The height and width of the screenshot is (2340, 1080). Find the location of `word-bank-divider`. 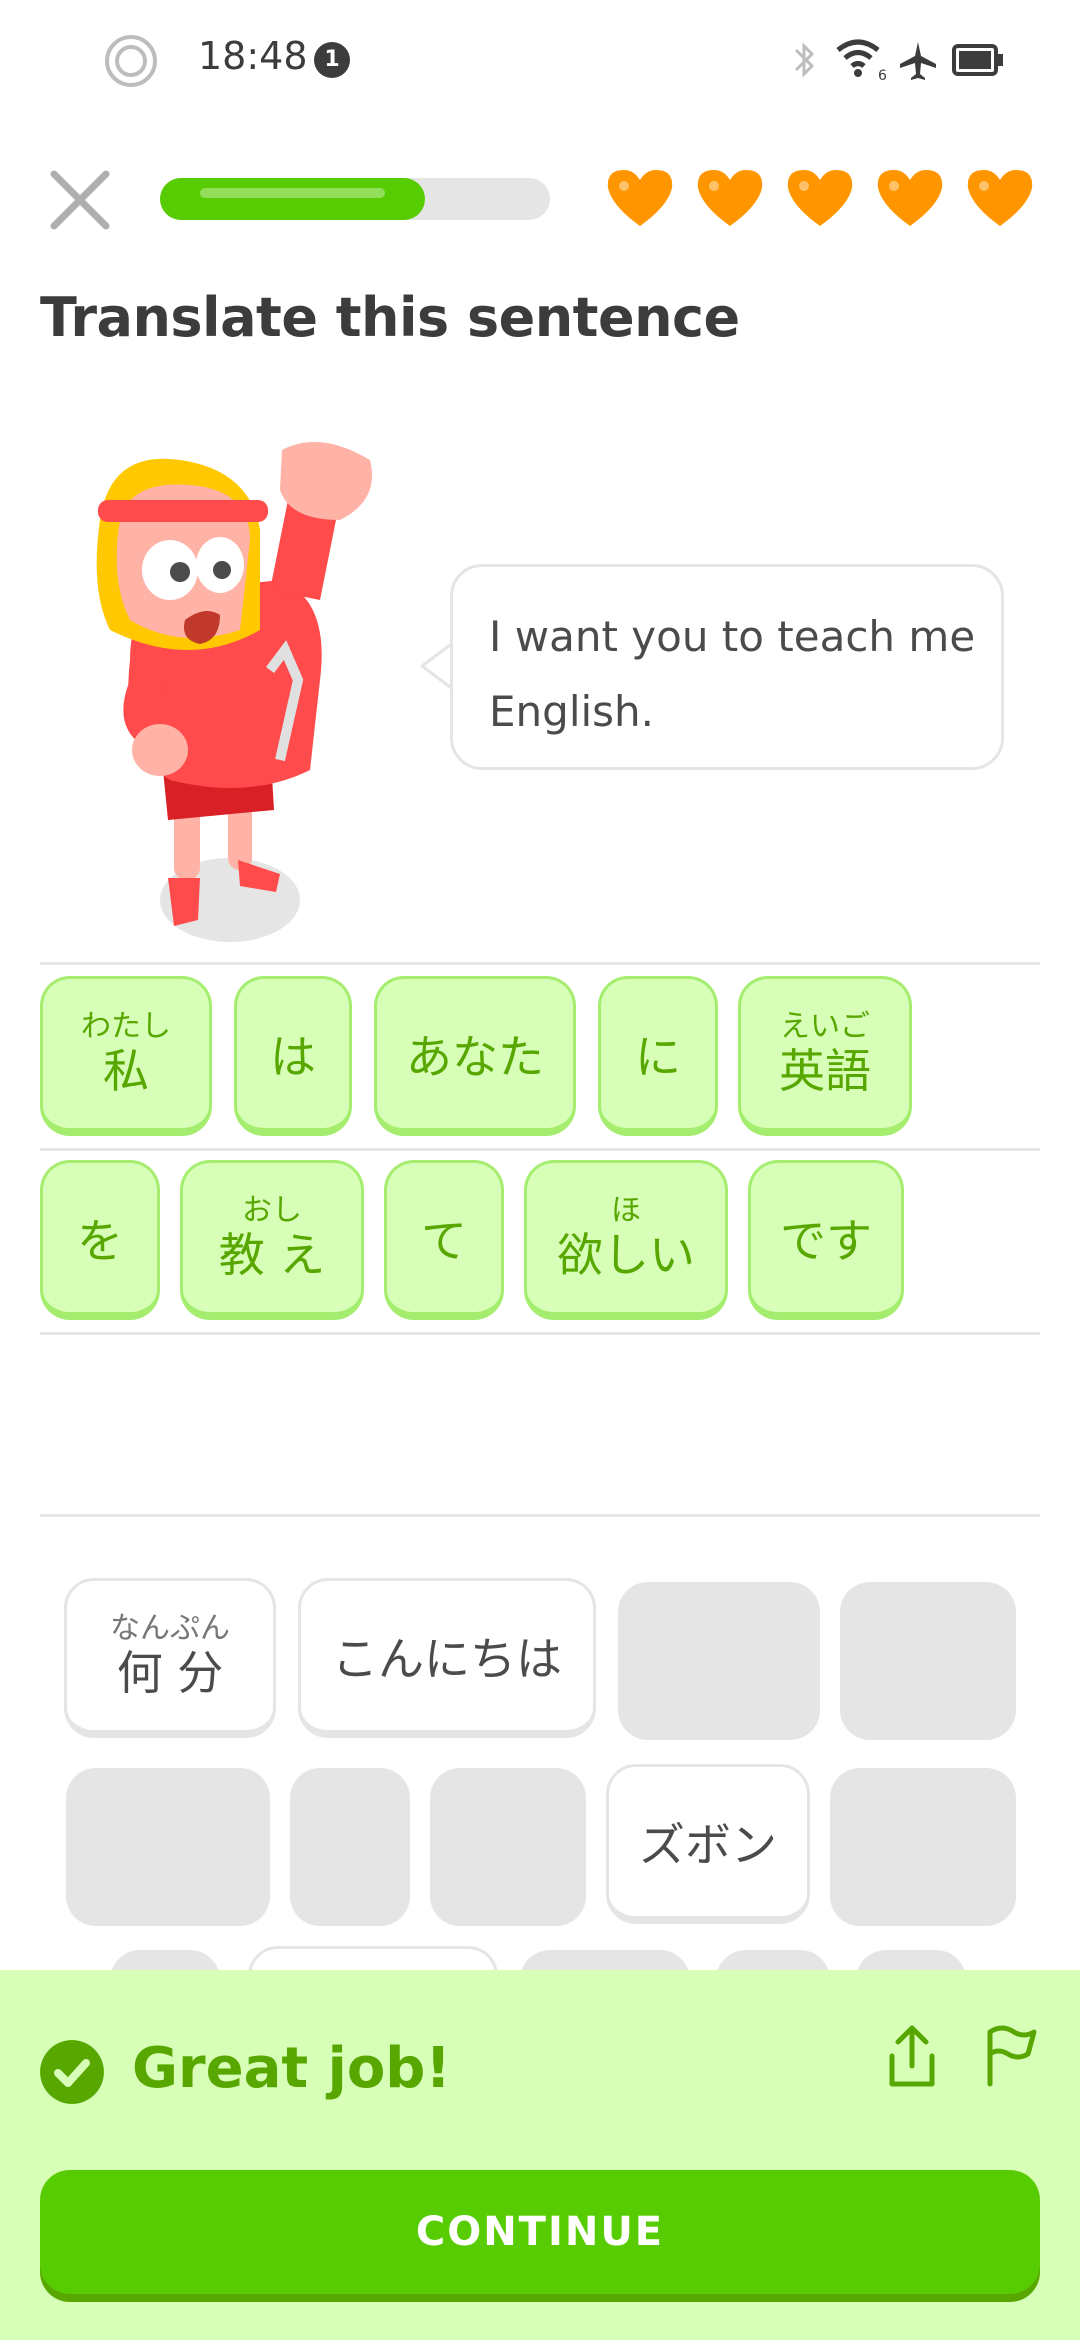

word-bank-divider is located at coordinates (540, 1515).